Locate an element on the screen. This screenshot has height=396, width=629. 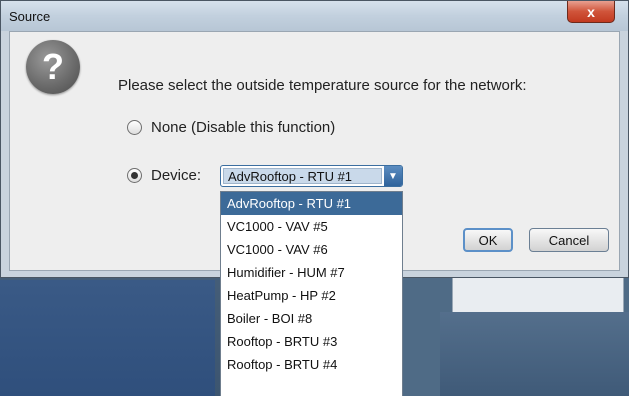
device-select-value: AdvRooftop - RTU #1 is located at coordinates (302, 176).